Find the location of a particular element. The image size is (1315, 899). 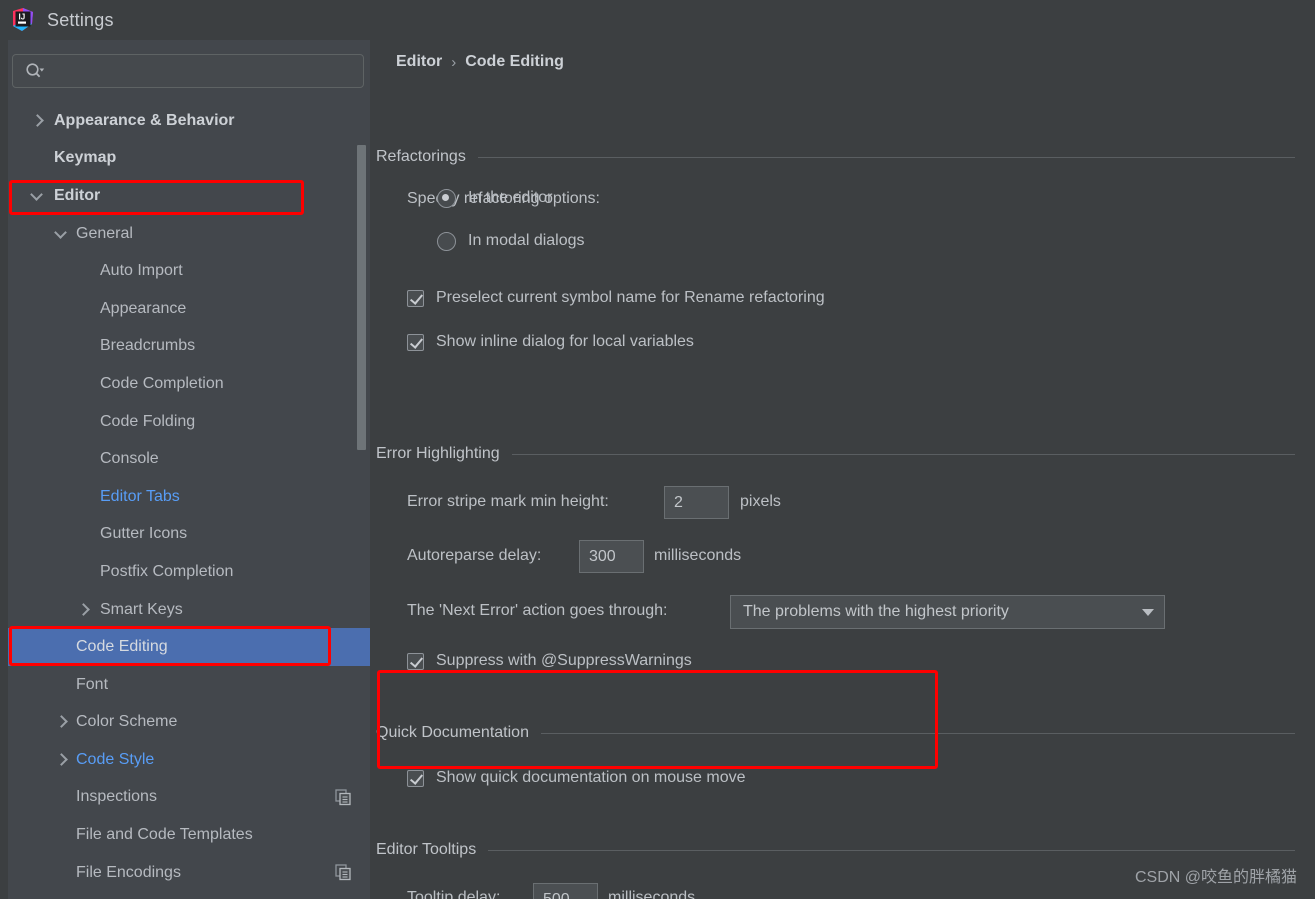

section-error-highlighting-header: Error Highlighting is located at coordinates (835, 454).